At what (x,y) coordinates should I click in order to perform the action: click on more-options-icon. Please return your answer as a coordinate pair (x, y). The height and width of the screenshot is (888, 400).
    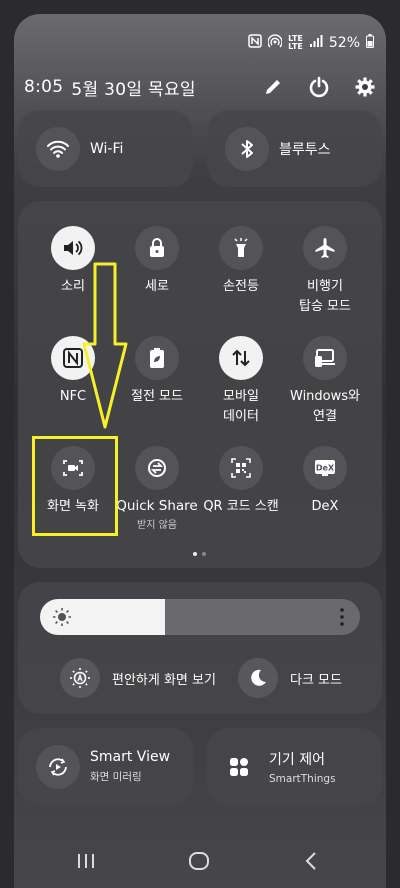
    Looking at the image, I should click on (342, 619).